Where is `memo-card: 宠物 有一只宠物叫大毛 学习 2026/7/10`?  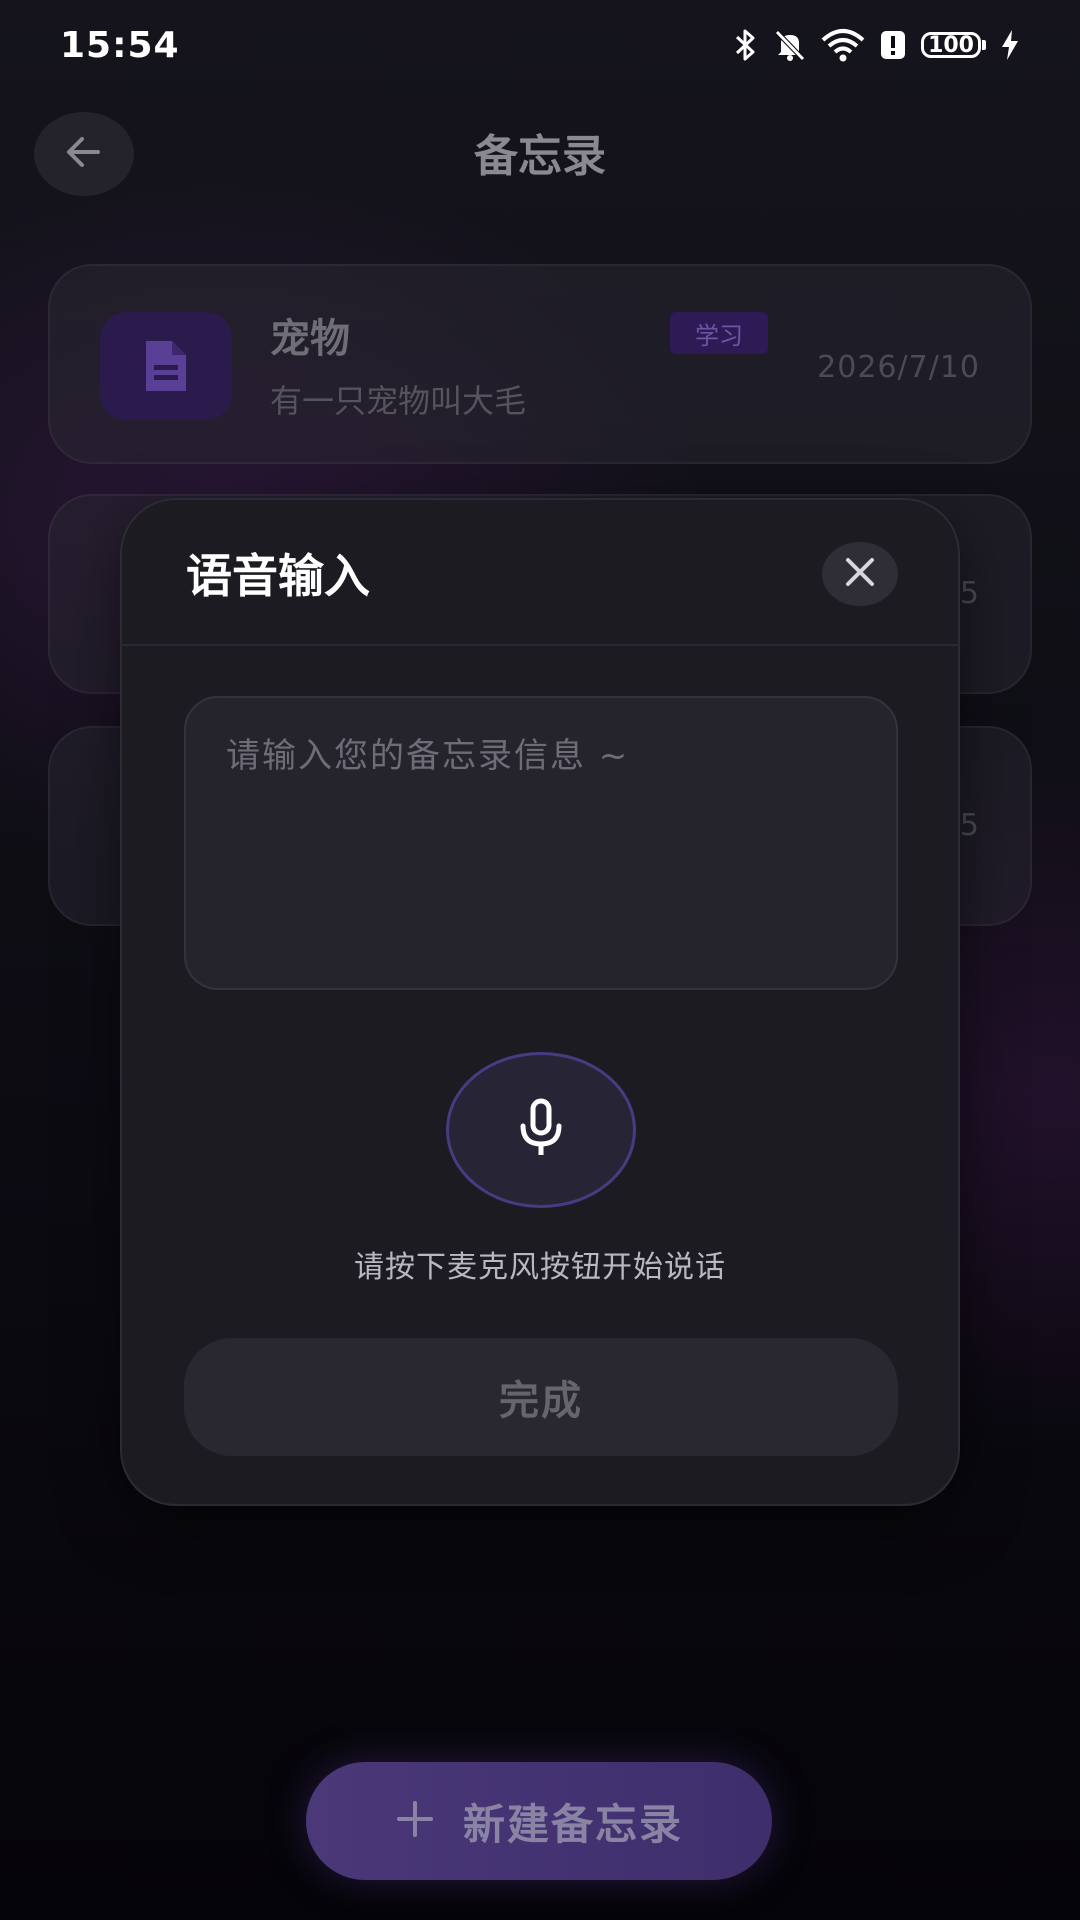
memo-card: 宠物 有一只宠物叫大毛 学习 2026/7/10 is located at coordinates (540, 364).